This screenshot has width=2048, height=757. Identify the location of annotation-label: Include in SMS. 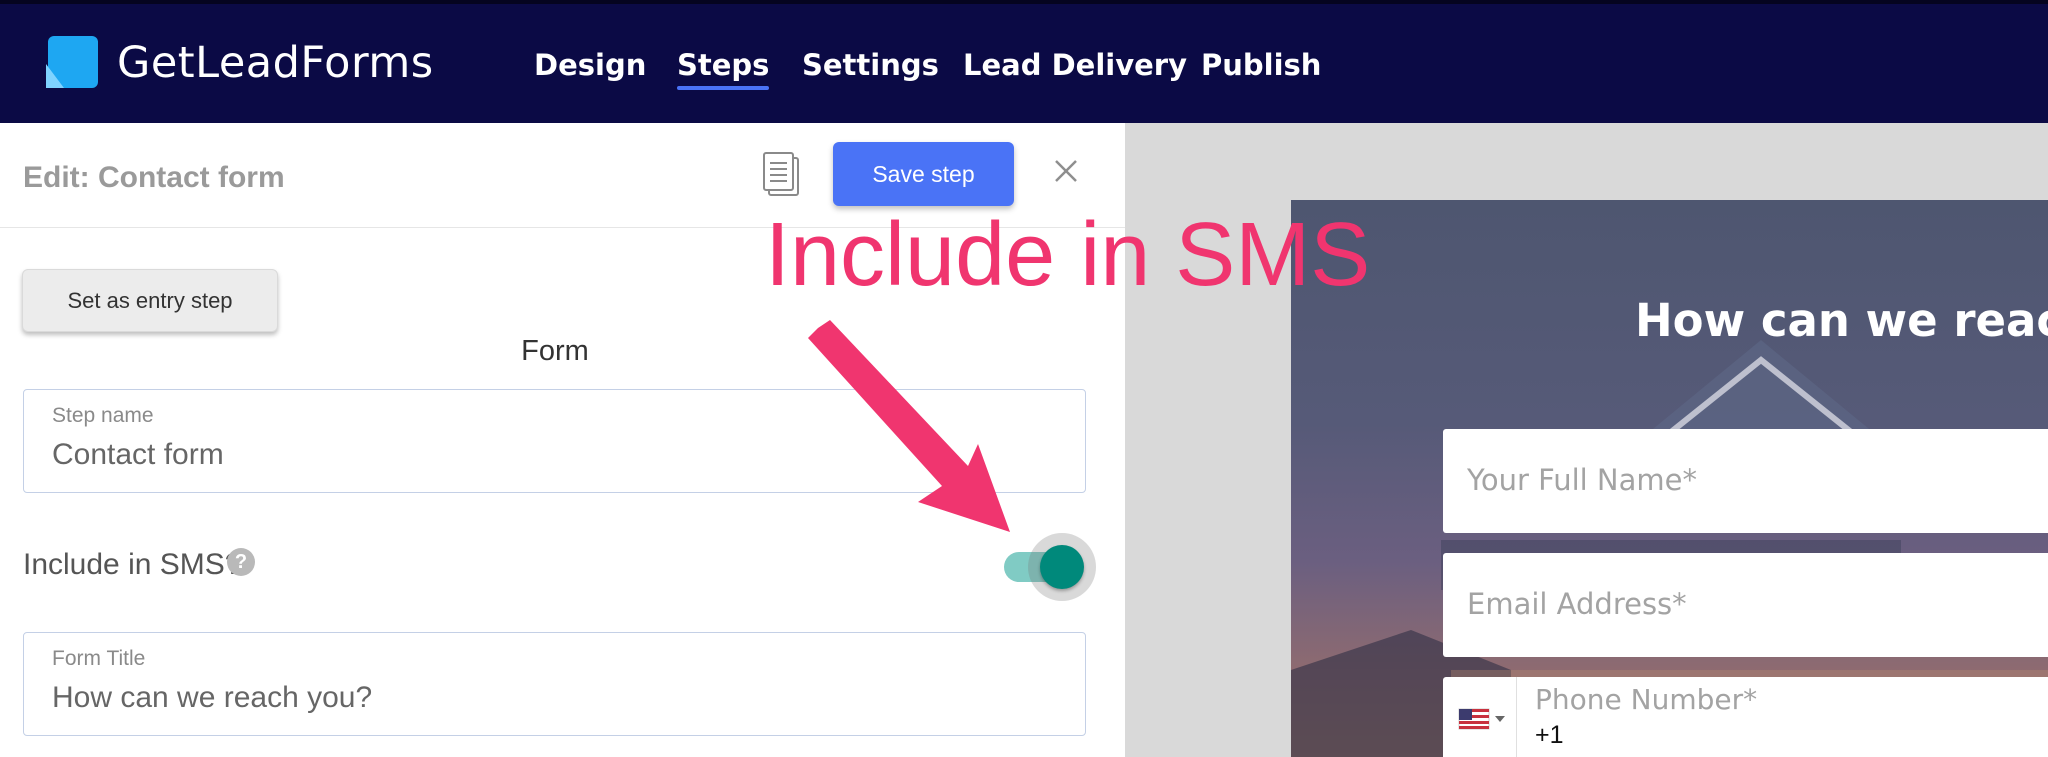
(1068, 255).